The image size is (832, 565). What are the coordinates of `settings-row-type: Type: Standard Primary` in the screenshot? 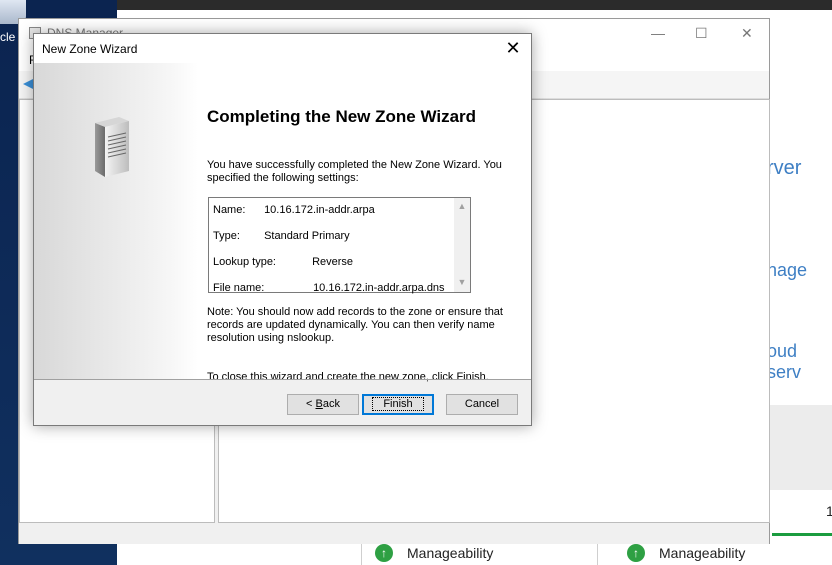 It's located at (281, 236).